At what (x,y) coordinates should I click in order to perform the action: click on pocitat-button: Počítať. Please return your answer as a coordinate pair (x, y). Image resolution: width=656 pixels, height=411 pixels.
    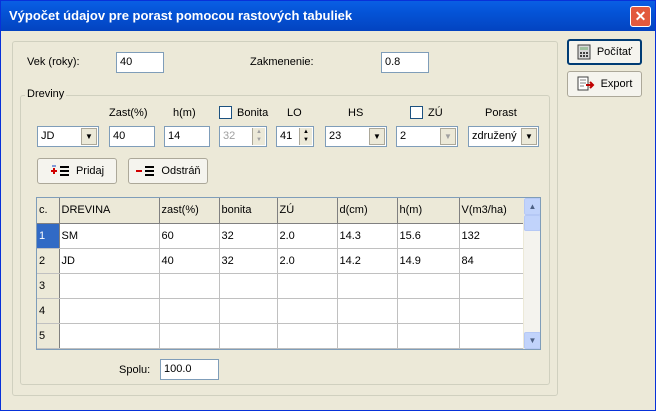
    Looking at the image, I should click on (604, 52).